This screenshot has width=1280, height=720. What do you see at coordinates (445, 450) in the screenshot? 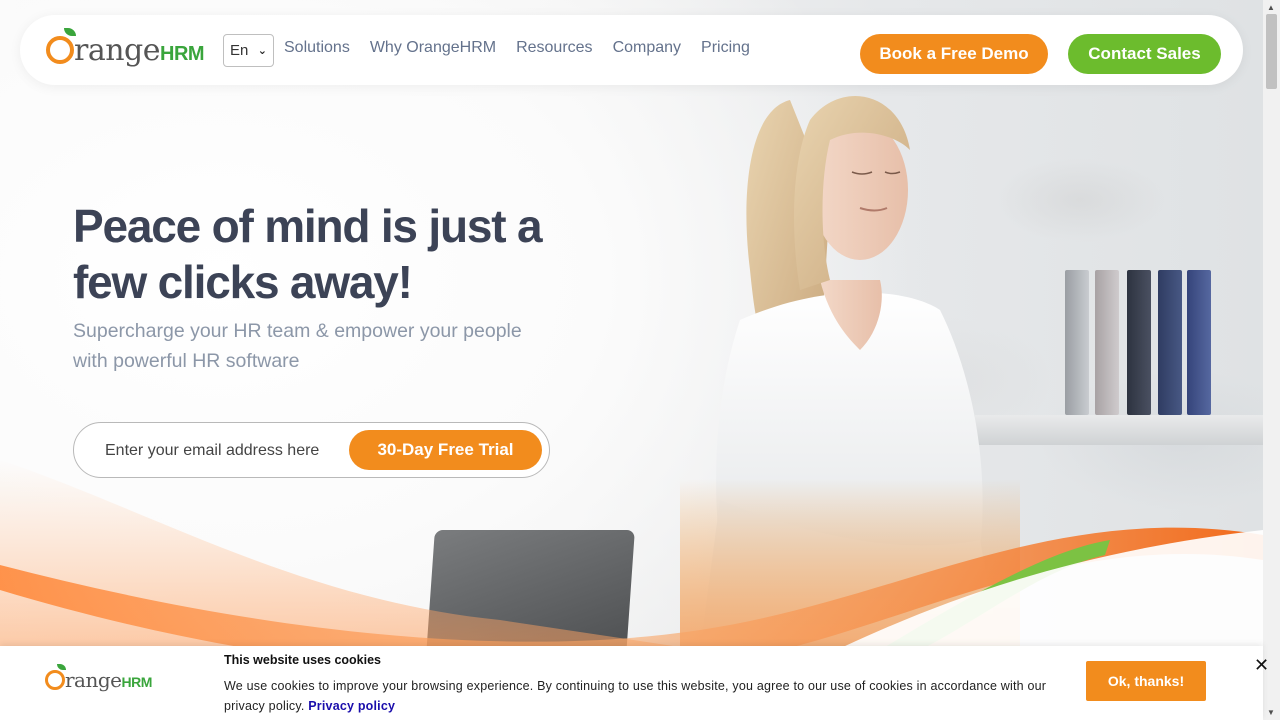
I see `free-trial-button: 30-Day Free Trial` at bounding box center [445, 450].